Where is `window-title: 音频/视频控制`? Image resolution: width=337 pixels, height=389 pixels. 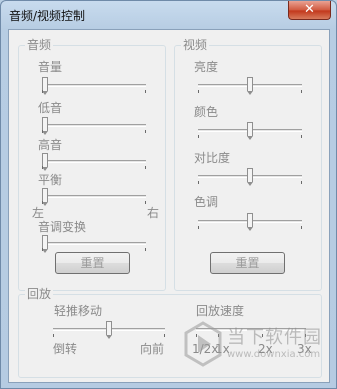 window-title: 音频/视频控制 is located at coordinates (47, 16).